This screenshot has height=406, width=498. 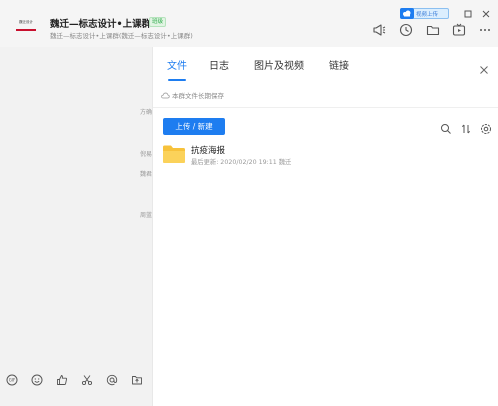 I want to click on settings-gear-icon, so click(x=486, y=127).